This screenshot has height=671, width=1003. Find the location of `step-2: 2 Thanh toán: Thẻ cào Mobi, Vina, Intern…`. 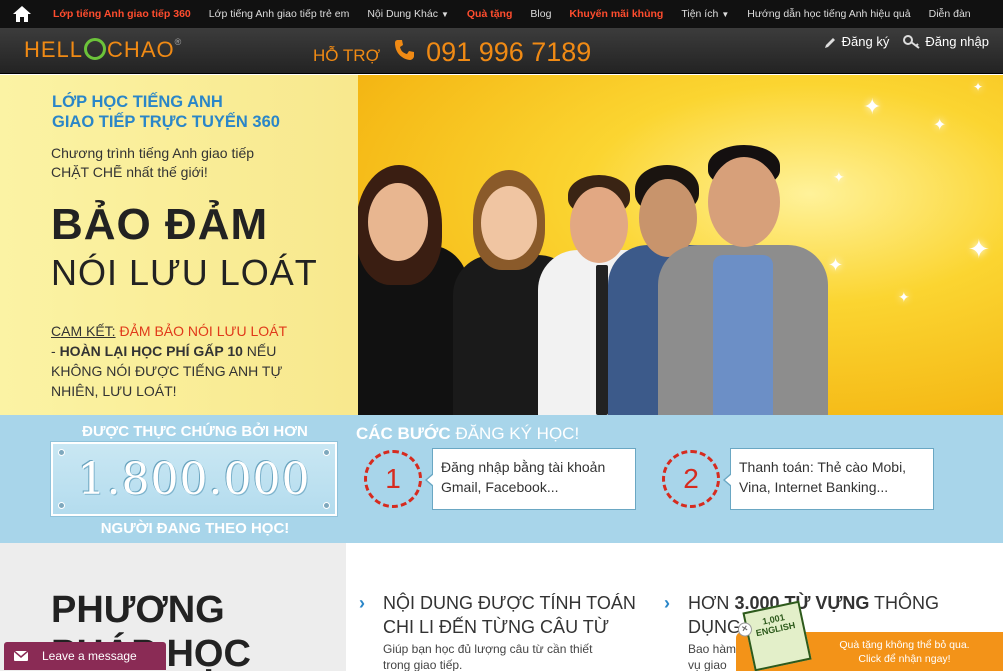

step-2: 2 Thanh toán: Thẻ cào Mobi, Vina, Intern… is located at coordinates (798, 479).